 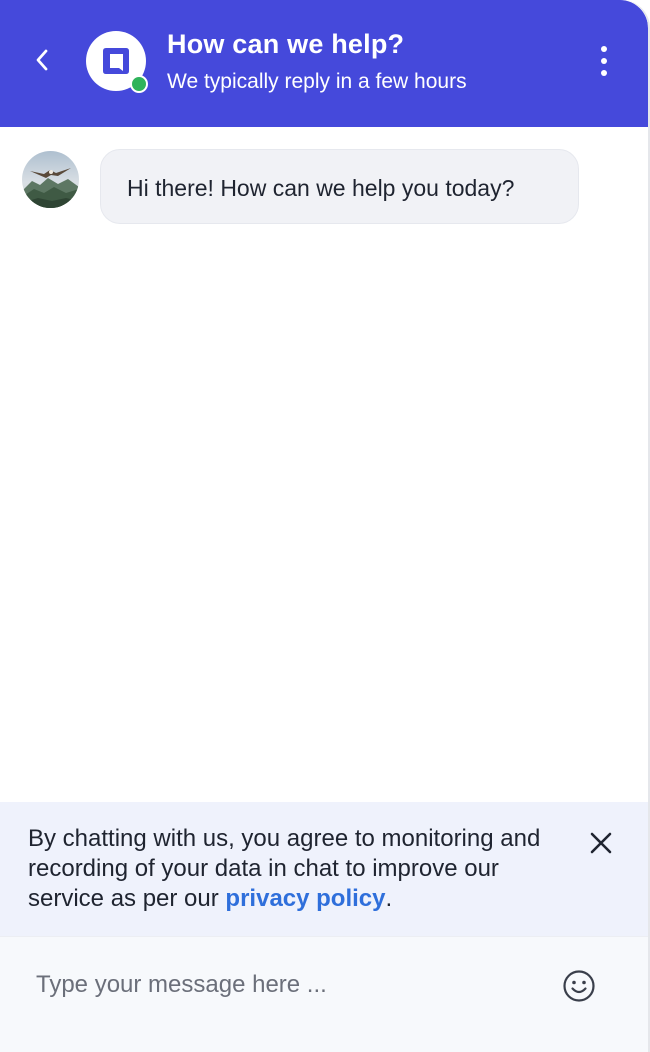 What do you see at coordinates (296, 985) in the screenshot?
I see `message-input` at bounding box center [296, 985].